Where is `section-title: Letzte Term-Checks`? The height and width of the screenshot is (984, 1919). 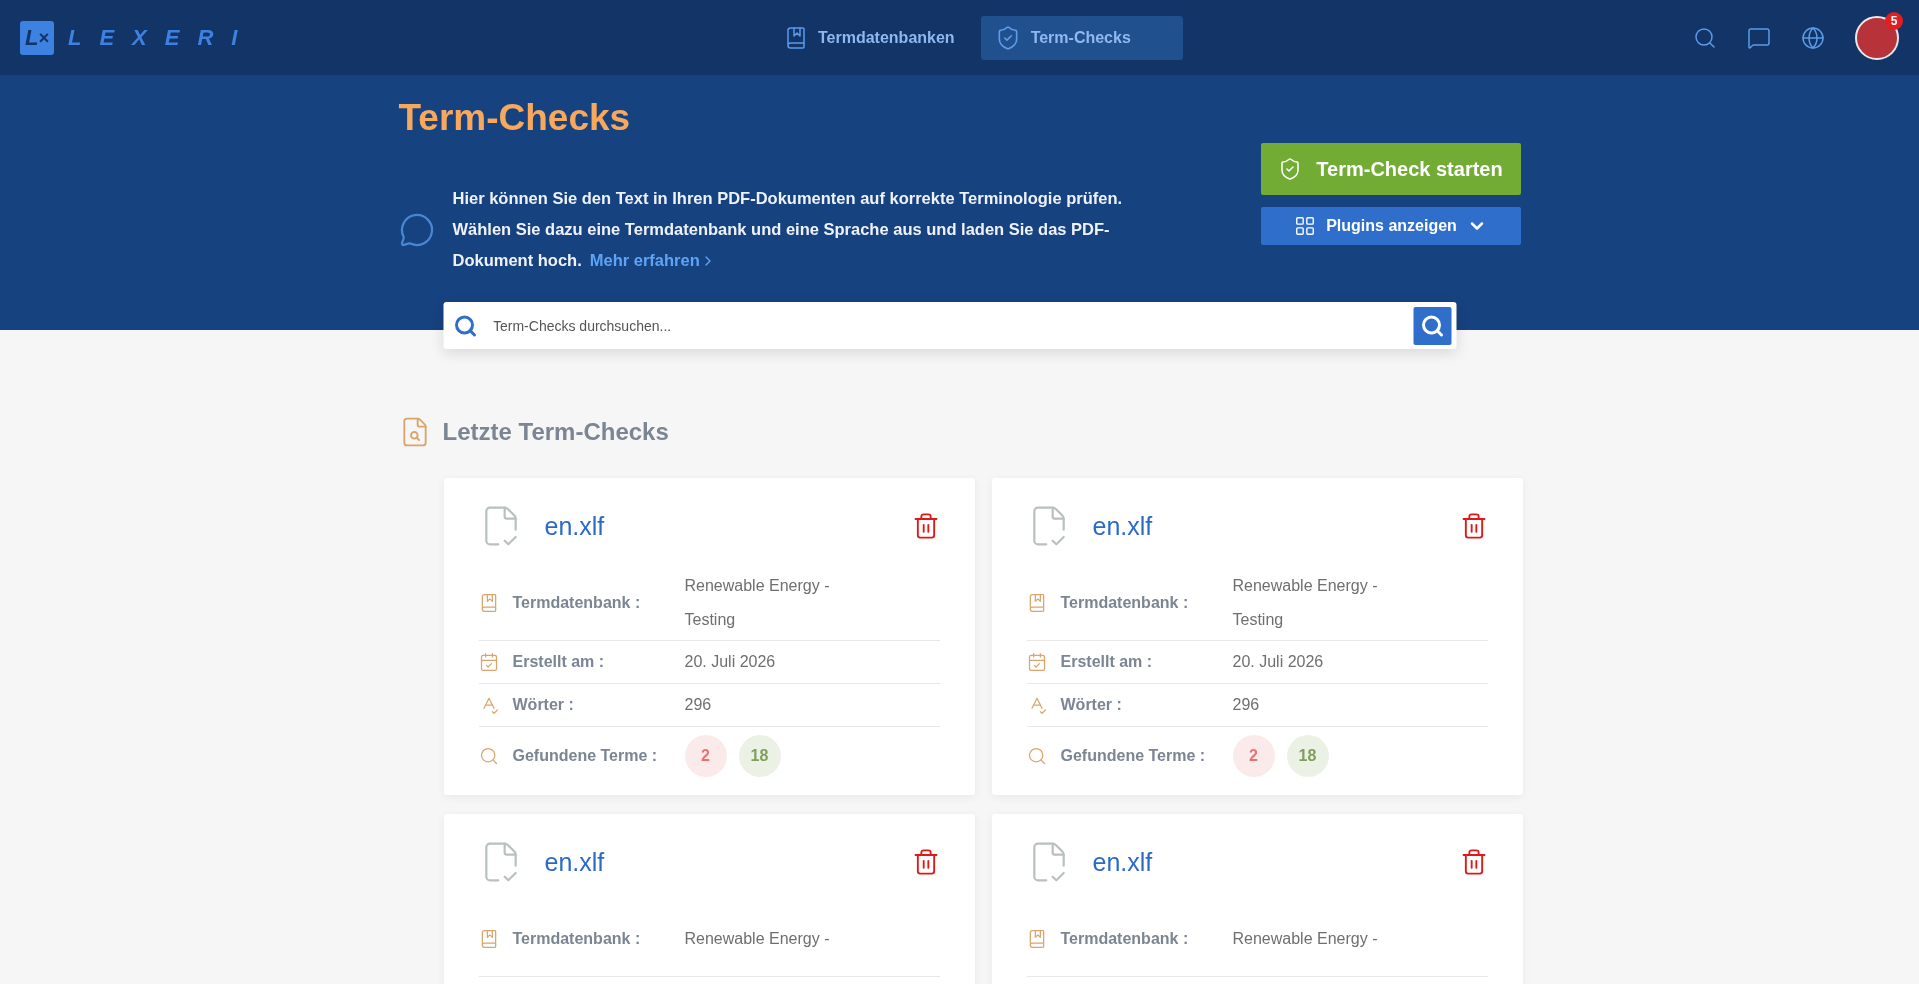 section-title: Letzte Term-Checks is located at coordinates (555, 432).